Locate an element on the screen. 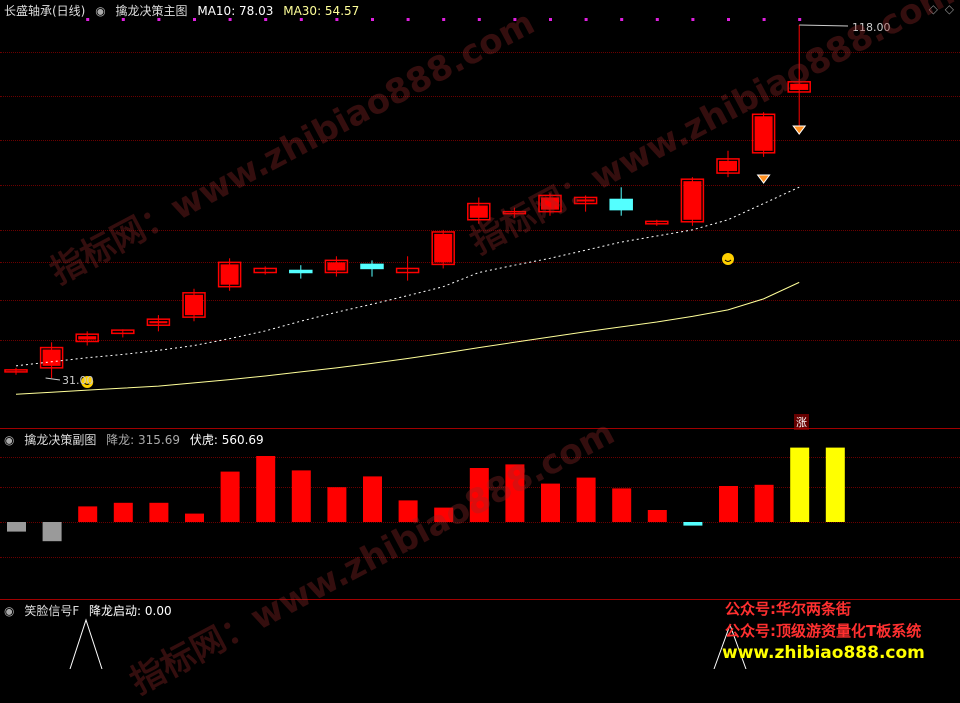 The image size is (960, 703). low-arrow is located at coordinates (53, 379).